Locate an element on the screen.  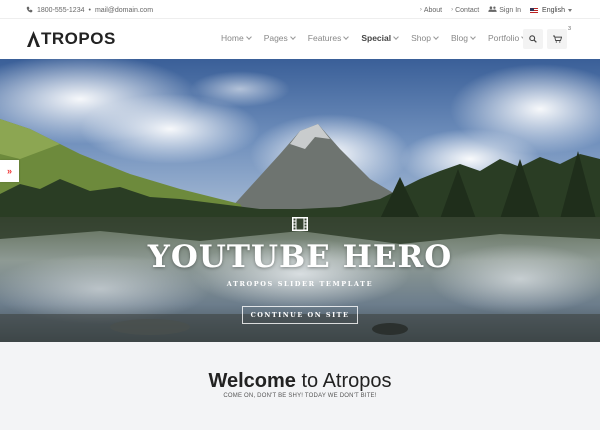
cart-icon is located at coordinates (557, 39).